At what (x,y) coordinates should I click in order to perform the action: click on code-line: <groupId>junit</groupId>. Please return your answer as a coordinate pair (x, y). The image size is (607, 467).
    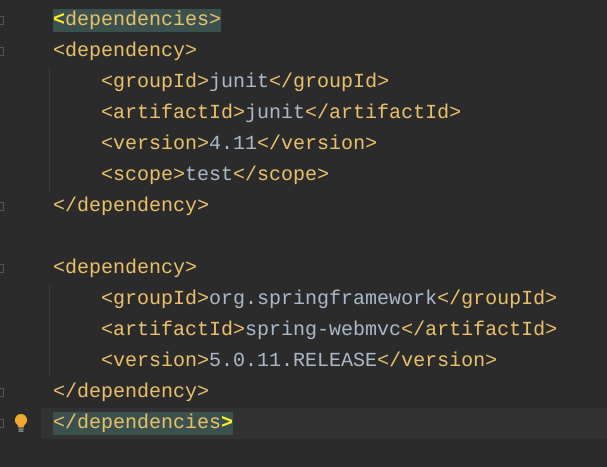
    Looking at the image, I should click on (245, 82).